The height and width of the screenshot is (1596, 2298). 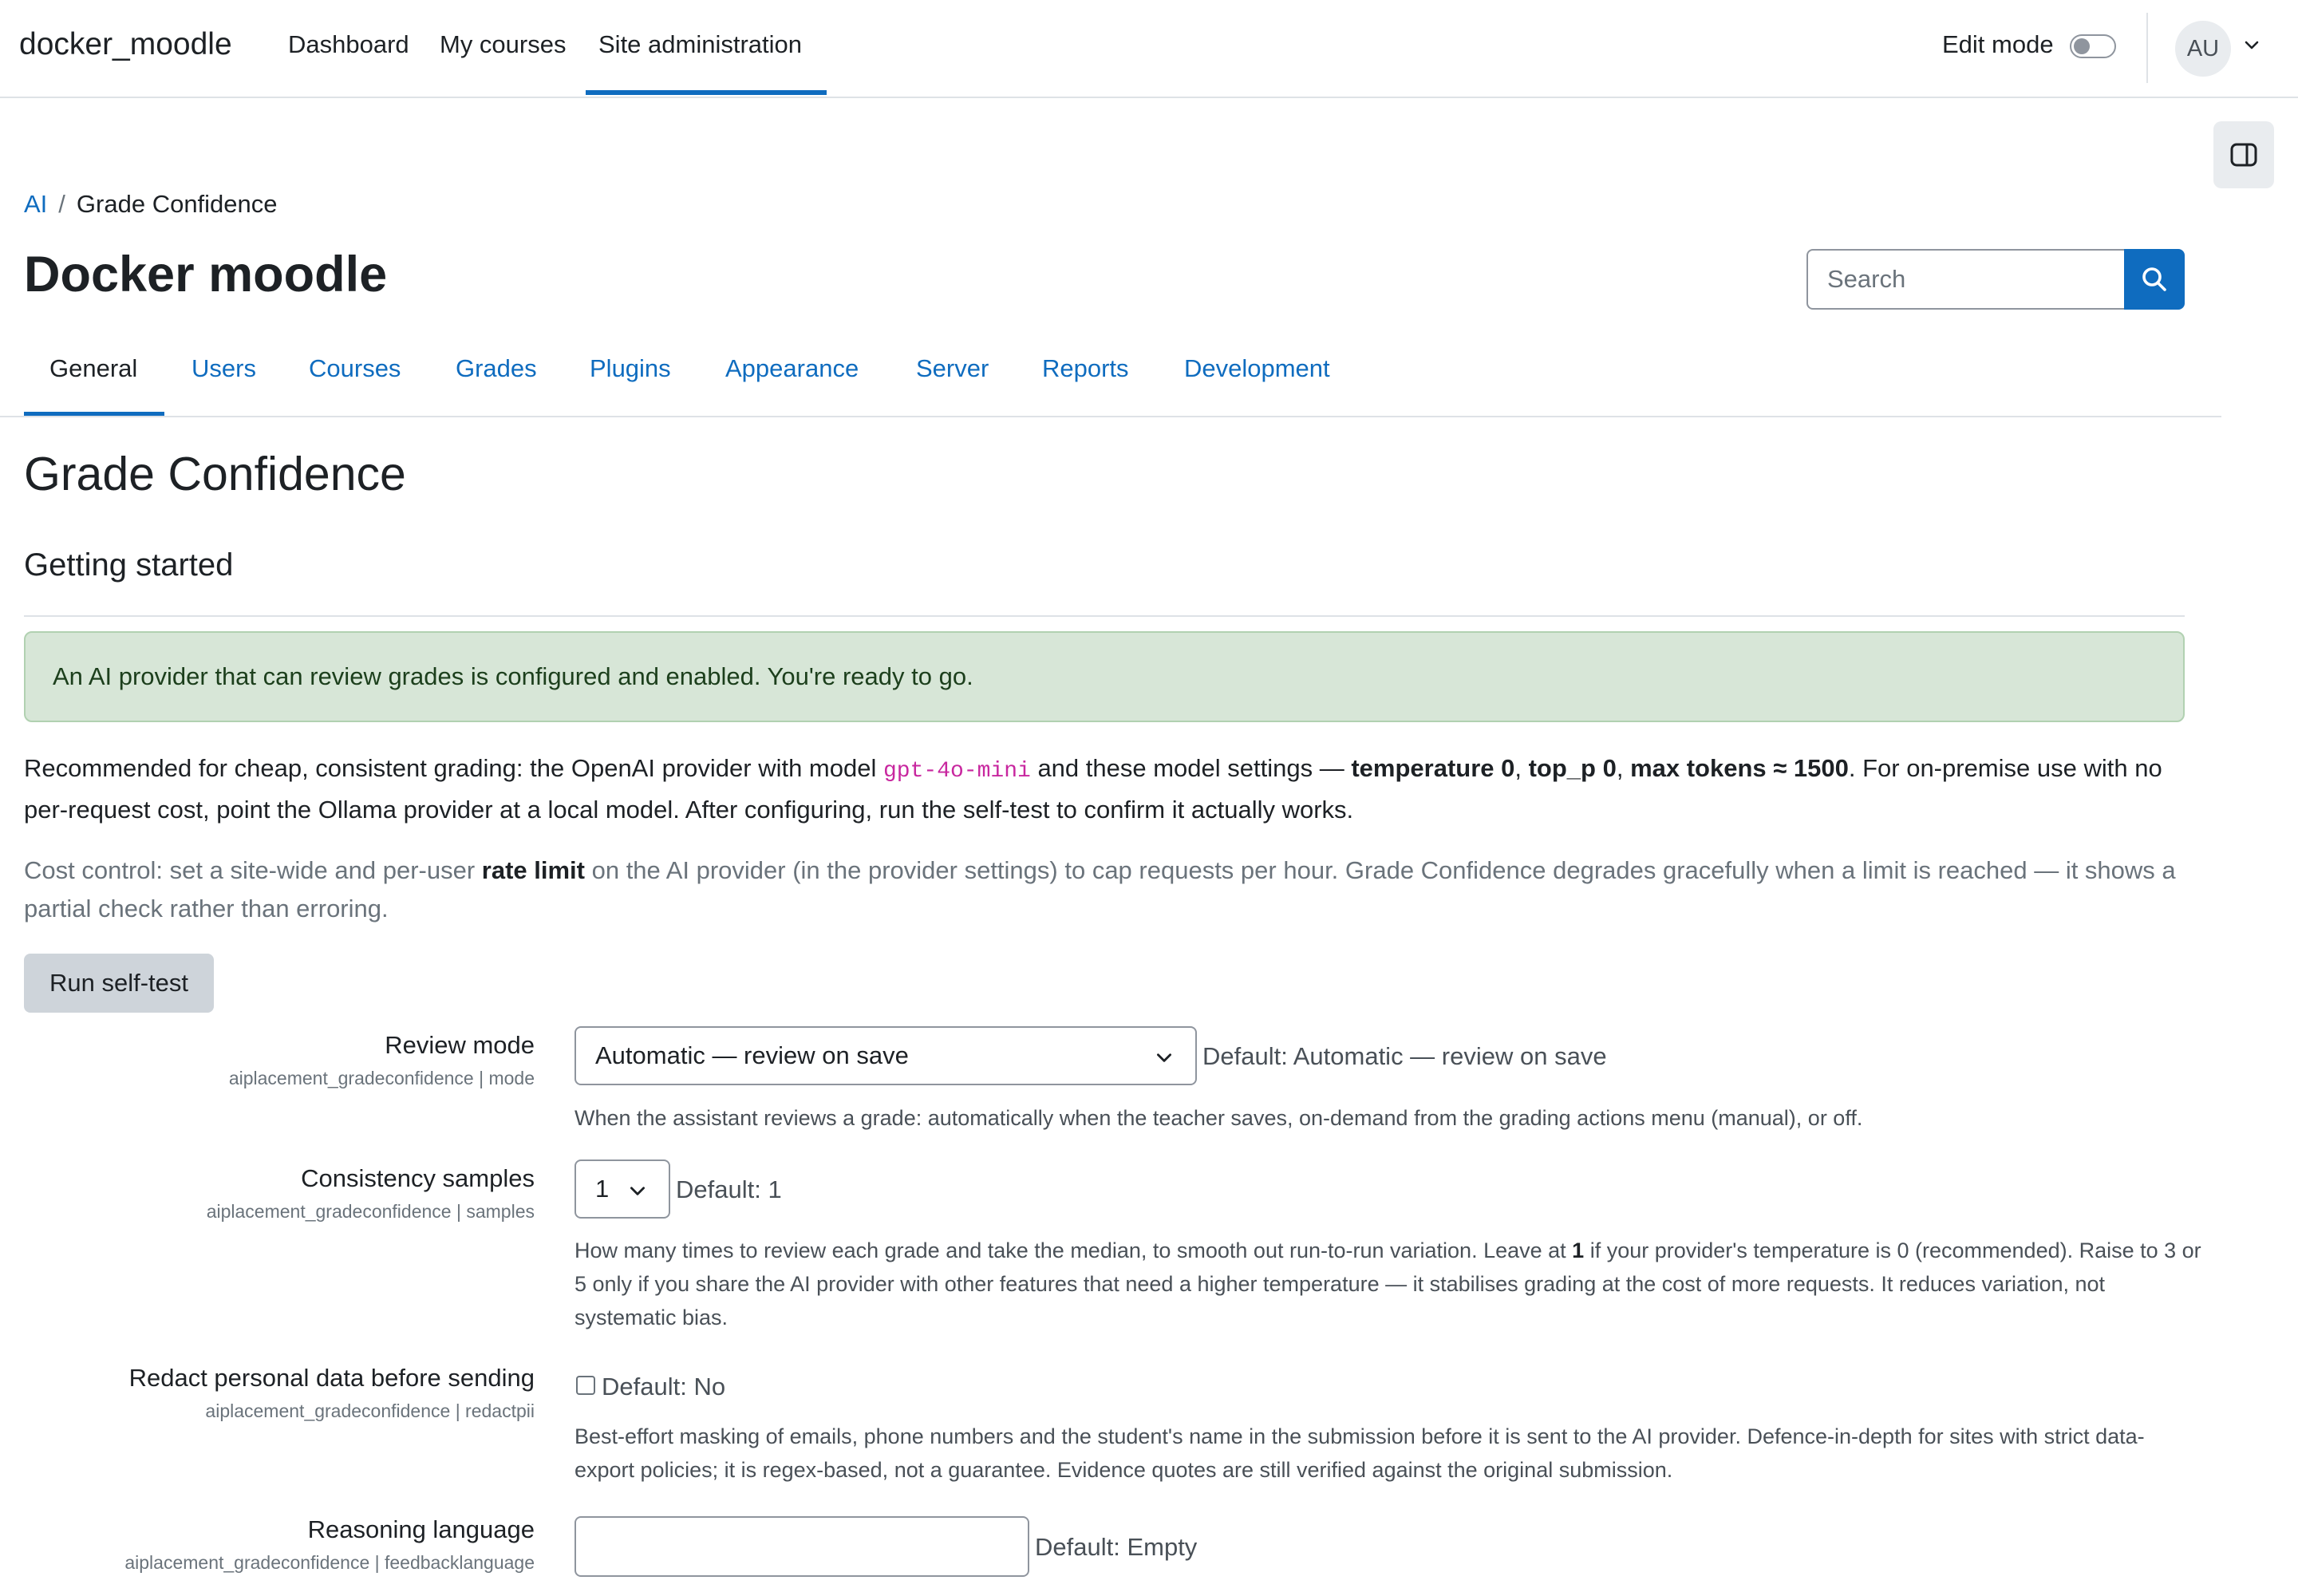 I want to click on tabs-border, so click(x=1110, y=416).